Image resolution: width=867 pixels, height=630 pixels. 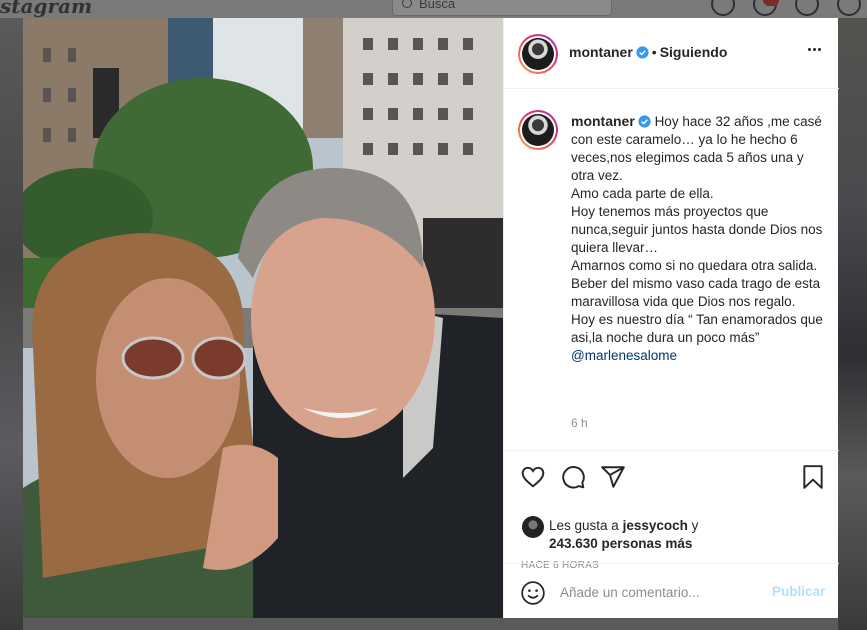 I want to click on explore-icon, so click(x=807, y=8).